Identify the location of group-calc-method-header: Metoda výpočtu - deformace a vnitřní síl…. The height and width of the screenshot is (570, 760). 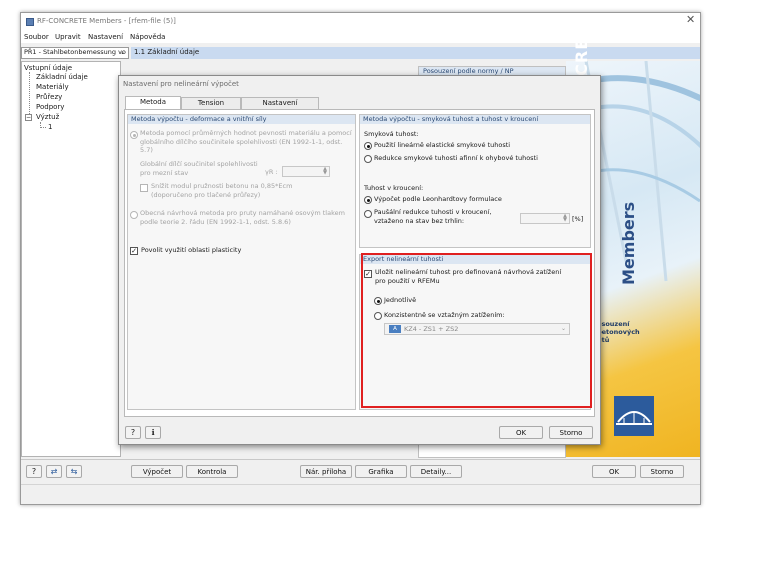
(241, 119).